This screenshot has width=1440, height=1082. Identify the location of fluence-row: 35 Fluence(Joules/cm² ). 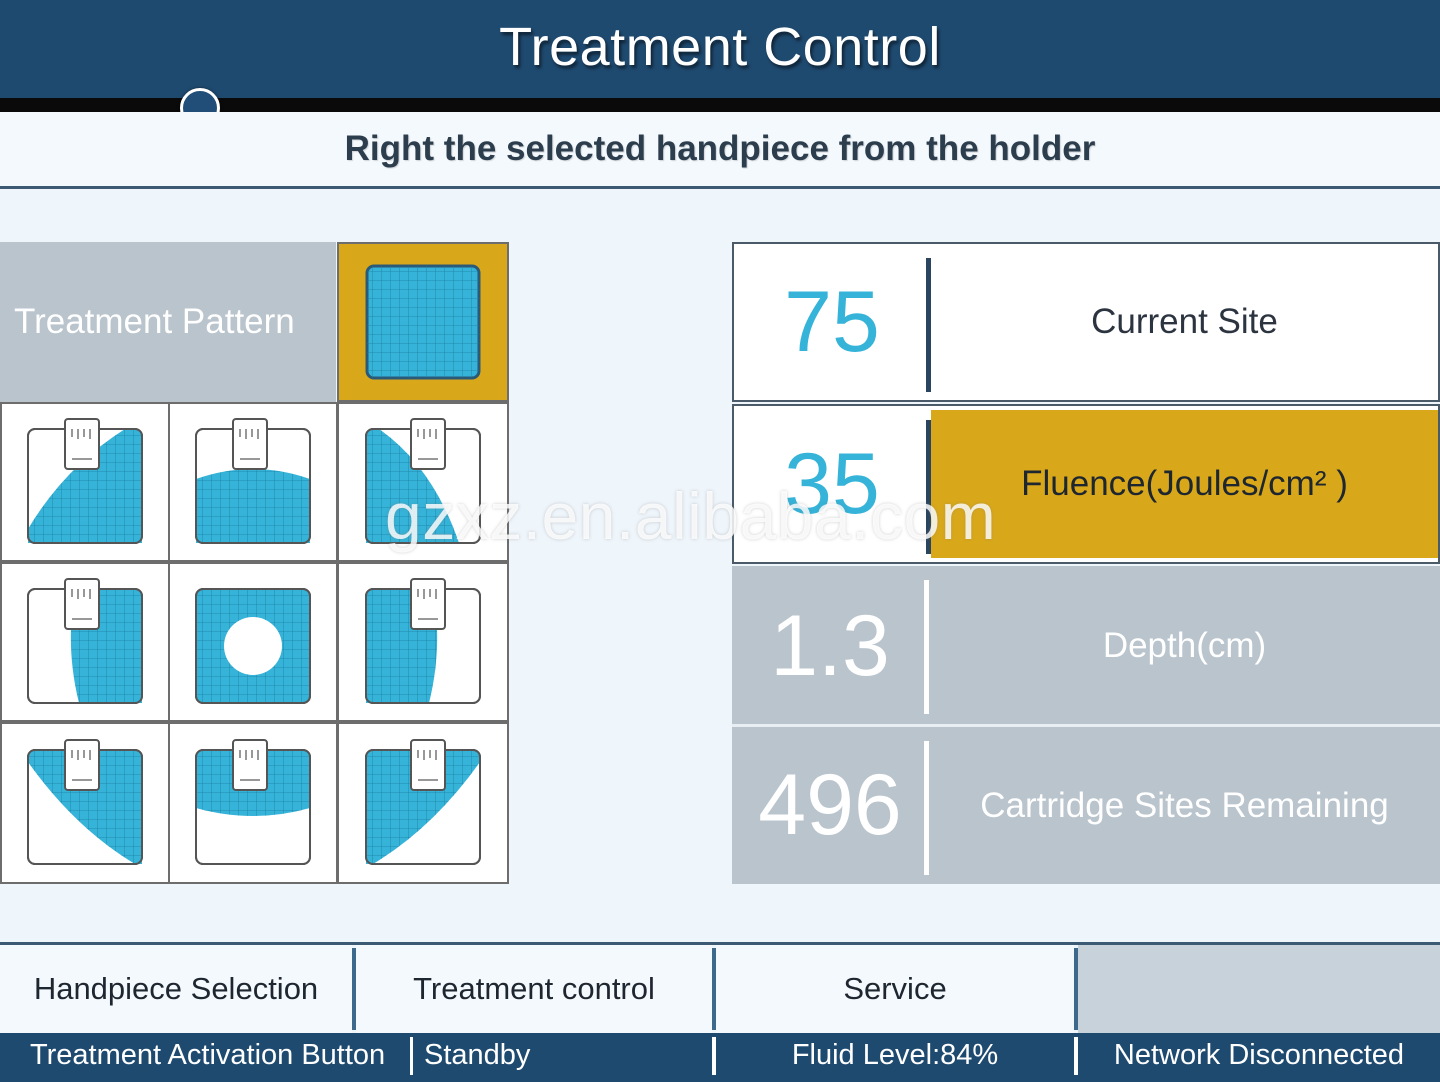
(1086, 484).